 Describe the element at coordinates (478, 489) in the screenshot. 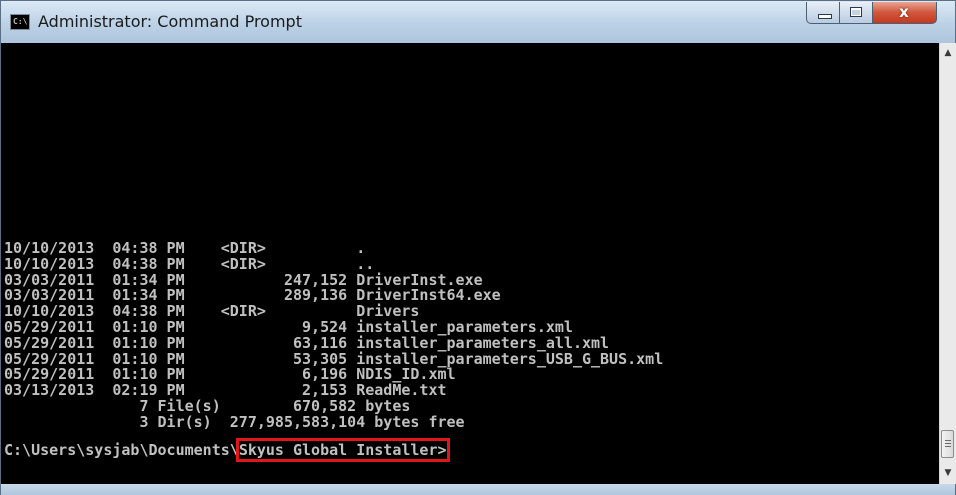

I see `window-bottom-border` at that location.